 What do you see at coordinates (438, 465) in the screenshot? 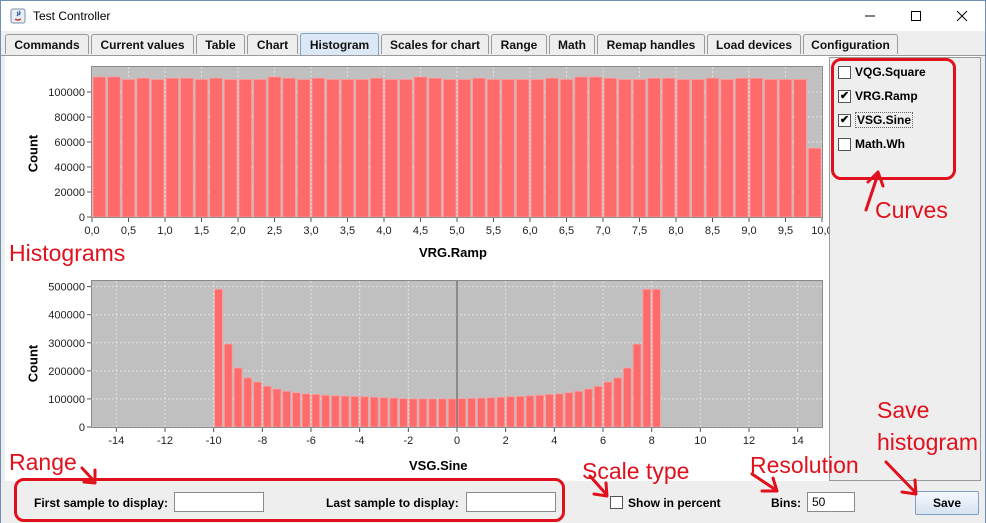
I see `x-axis-label: VSG.Sine` at bounding box center [438, 465].